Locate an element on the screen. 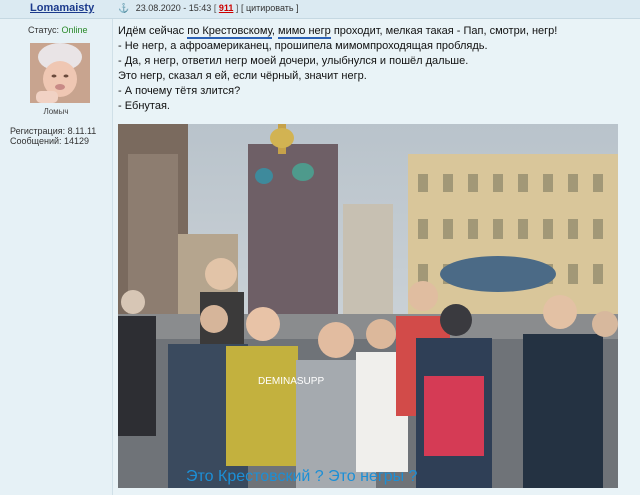  registration-info: Регистрация: 8.11.11 Сообщений: 14129 is located at coordinates (53, 136).